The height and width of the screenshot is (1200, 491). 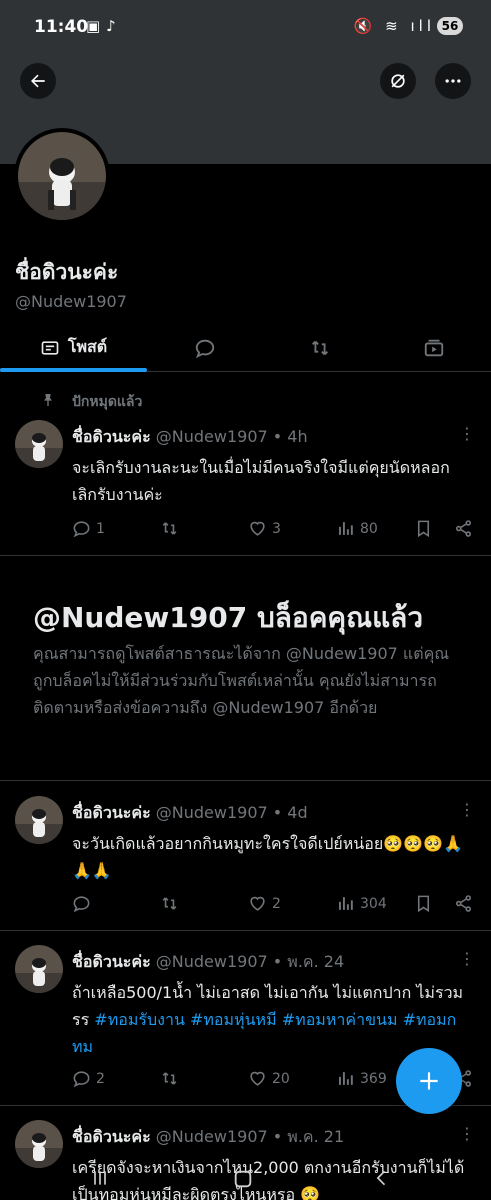 I want to click on avatar-photo, so click(x=62, y=176).